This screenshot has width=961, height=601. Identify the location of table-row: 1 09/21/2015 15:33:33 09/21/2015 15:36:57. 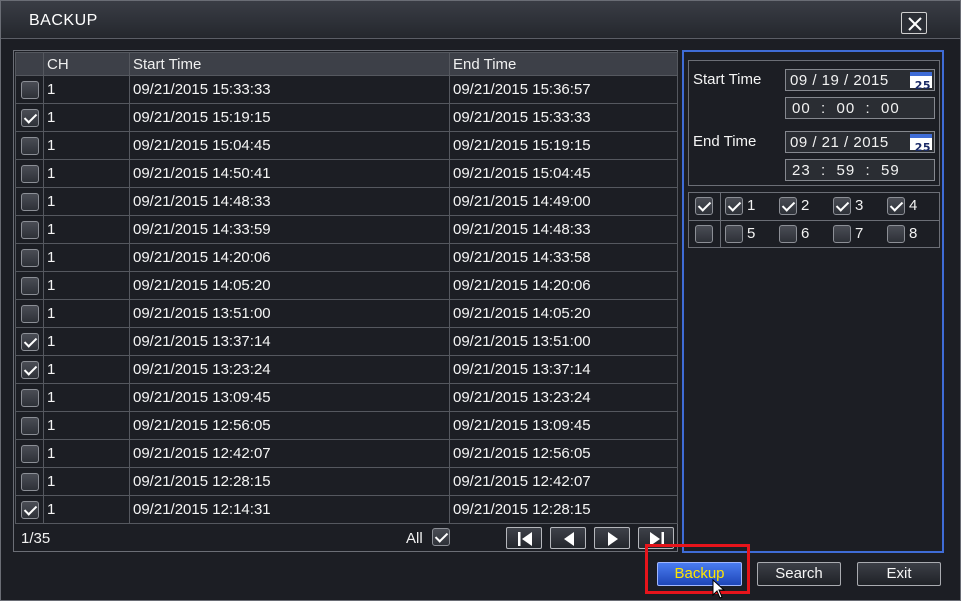
(346, 89).